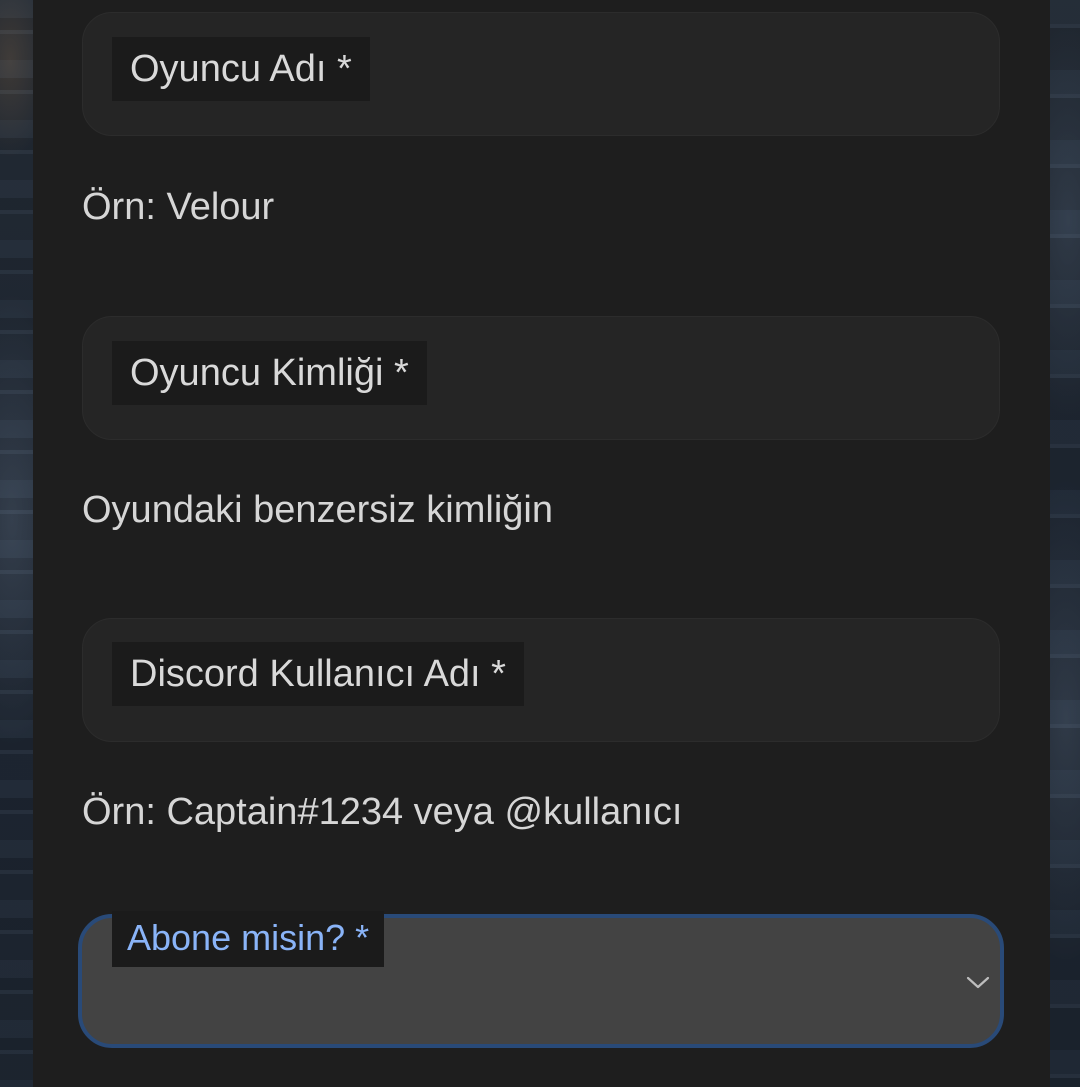  I want to click on subscribe-select-label: Abone misin? *, so click(248, 939).